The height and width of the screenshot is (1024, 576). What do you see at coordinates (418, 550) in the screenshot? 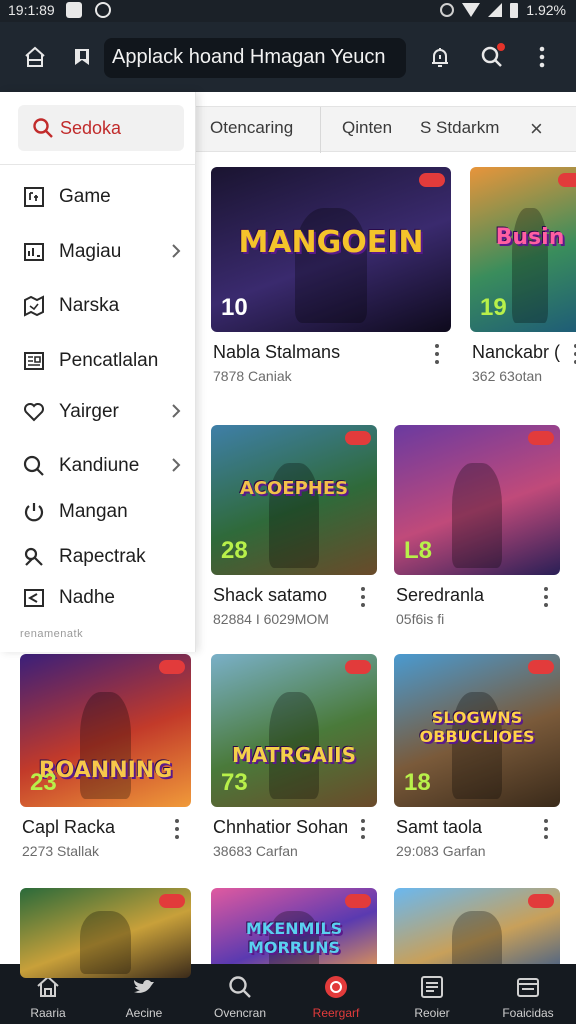
I see `game-rank-number: L8` at bounding box center [418, 550].